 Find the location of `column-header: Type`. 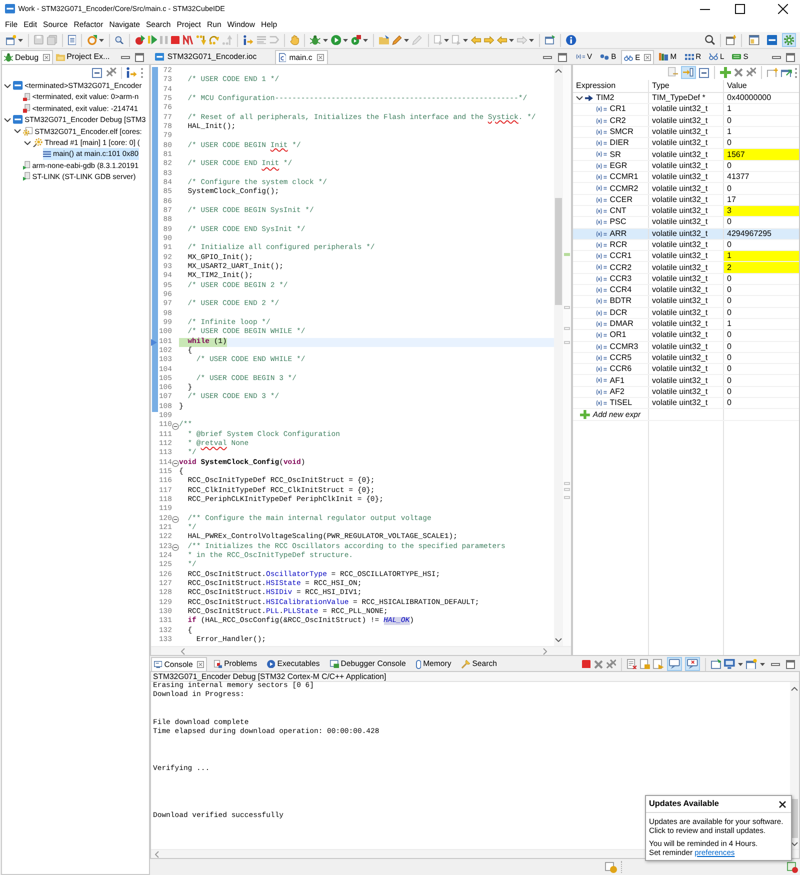

column-header: Type is located at coordinates (686, 86).